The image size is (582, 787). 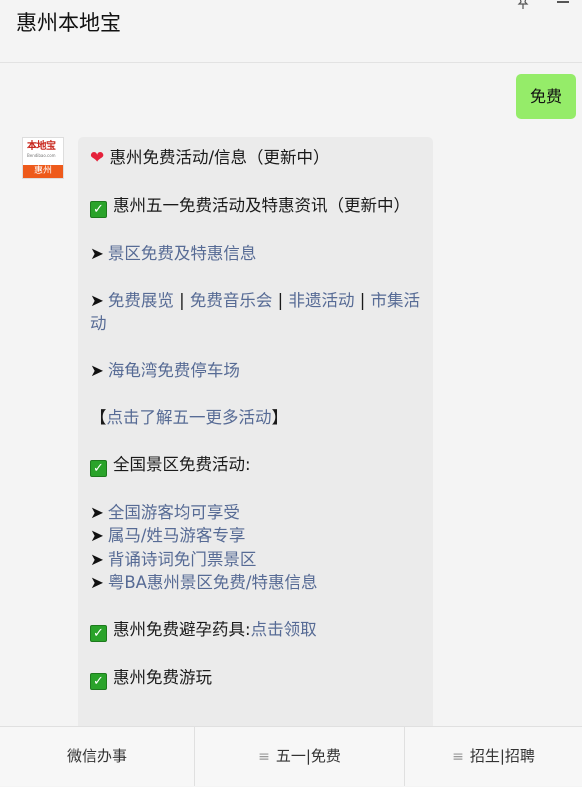 I want to click on my-message-bubble: 免费, so click(x=546, y=96).